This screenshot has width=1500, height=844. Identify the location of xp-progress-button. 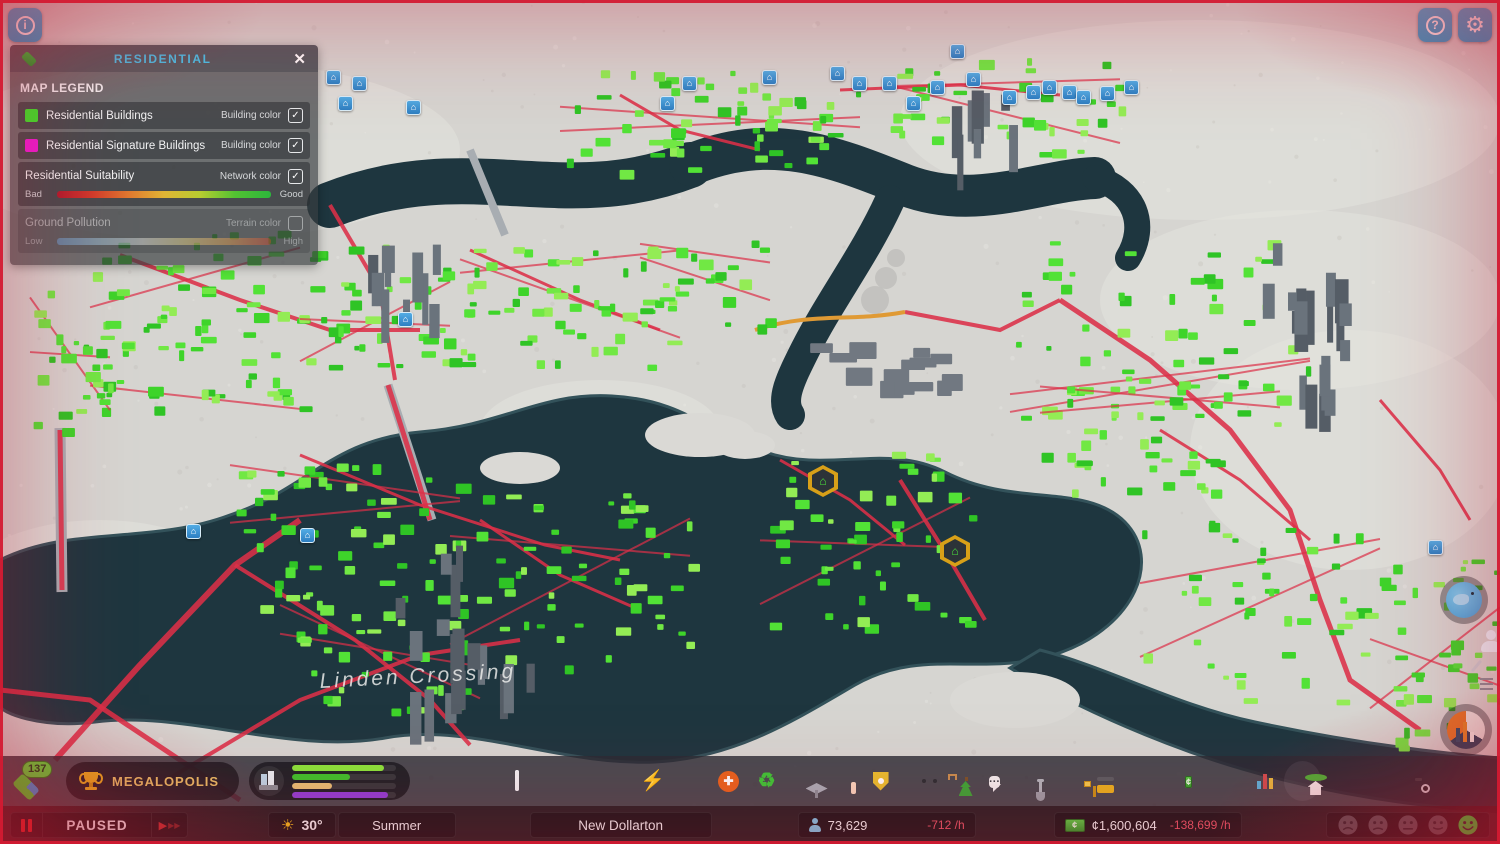
(330, 781).